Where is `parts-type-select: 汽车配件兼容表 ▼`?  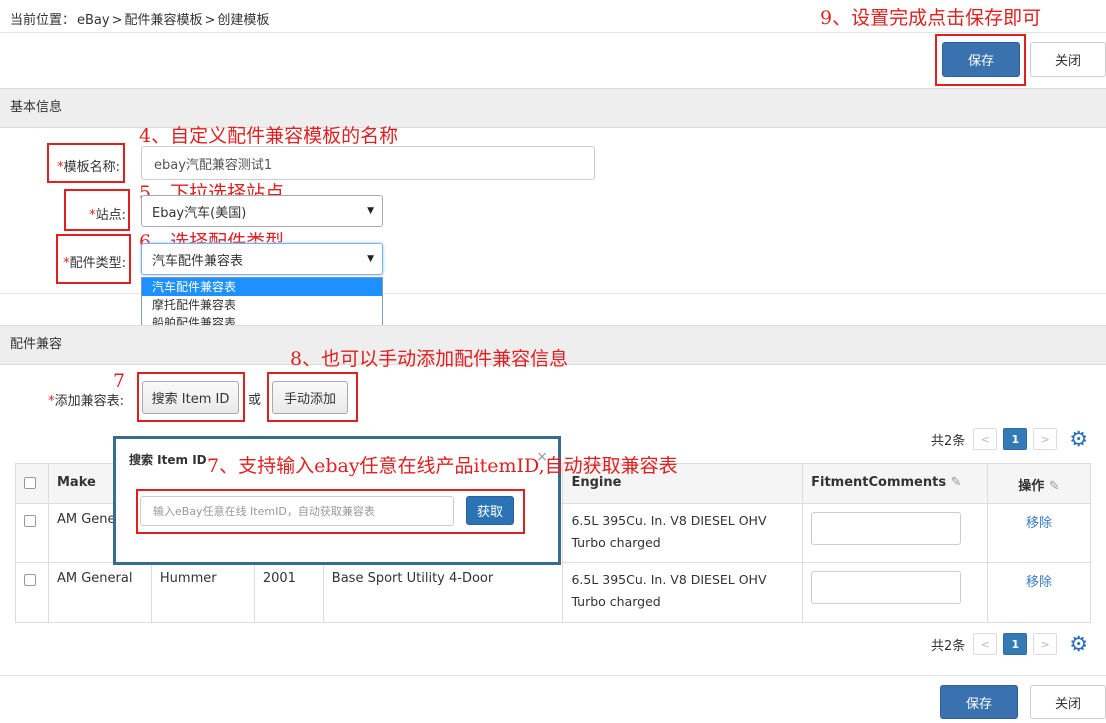 parts-type-select: 汽车配件兼容表 ▼ is located at coordinates (262, 259).